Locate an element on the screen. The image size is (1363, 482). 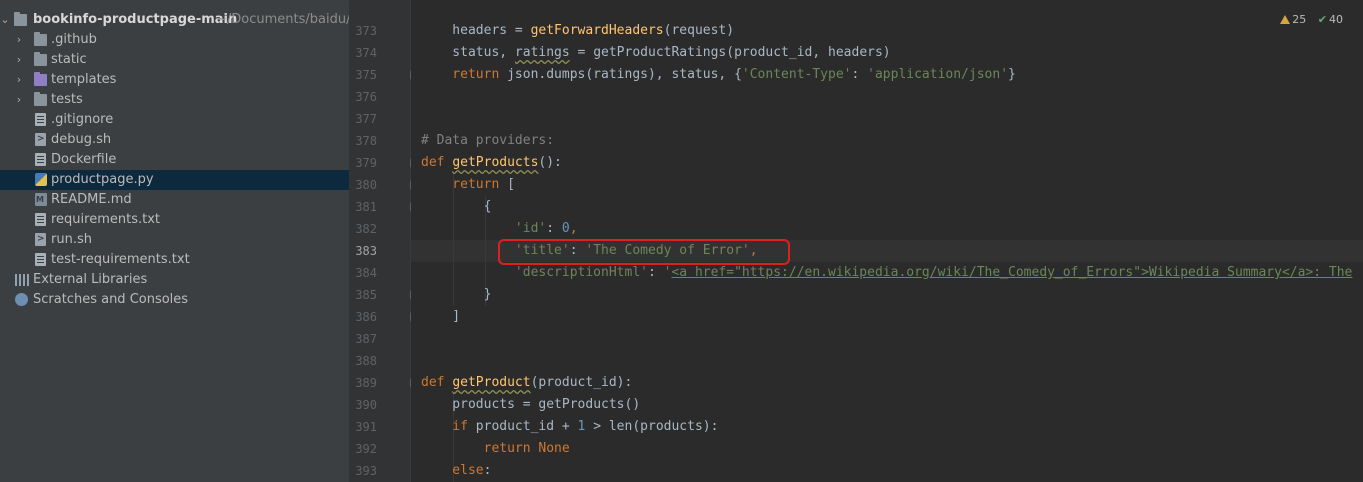
code-line-385: } is located at coordinates (456, 294).